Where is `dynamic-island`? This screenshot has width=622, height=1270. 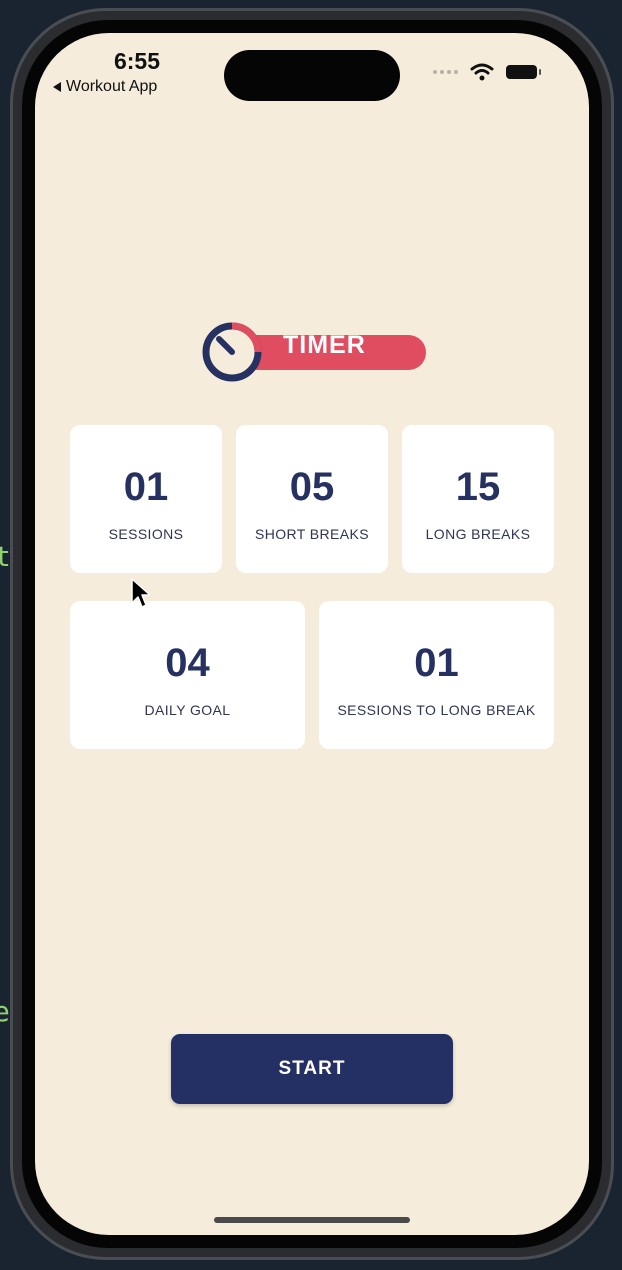
dynamic-island is located at coordinates (312, 75).